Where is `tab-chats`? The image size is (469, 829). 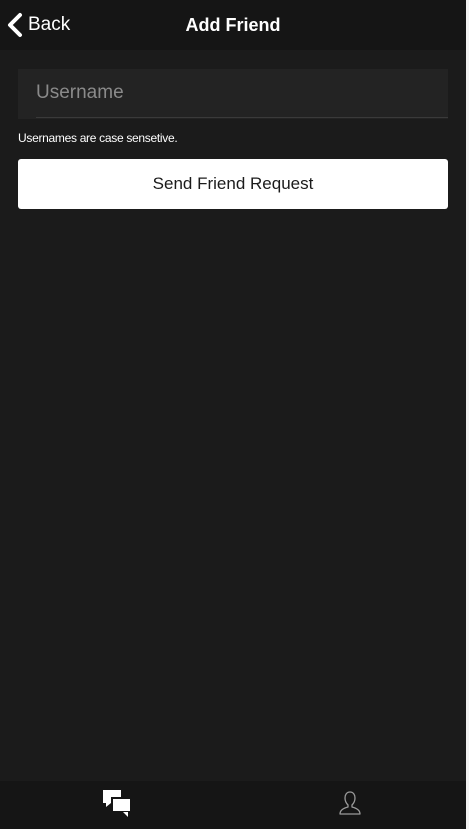 tab-chats is located at coordinates (116, 805).